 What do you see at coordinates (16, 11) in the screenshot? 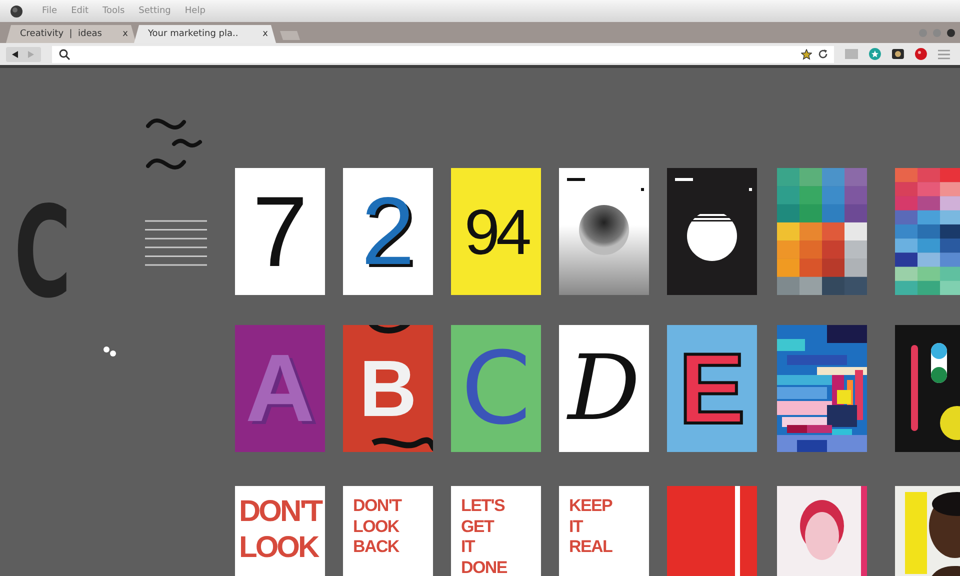
I see `app-logo-icon` at bounding box center [16, 11].